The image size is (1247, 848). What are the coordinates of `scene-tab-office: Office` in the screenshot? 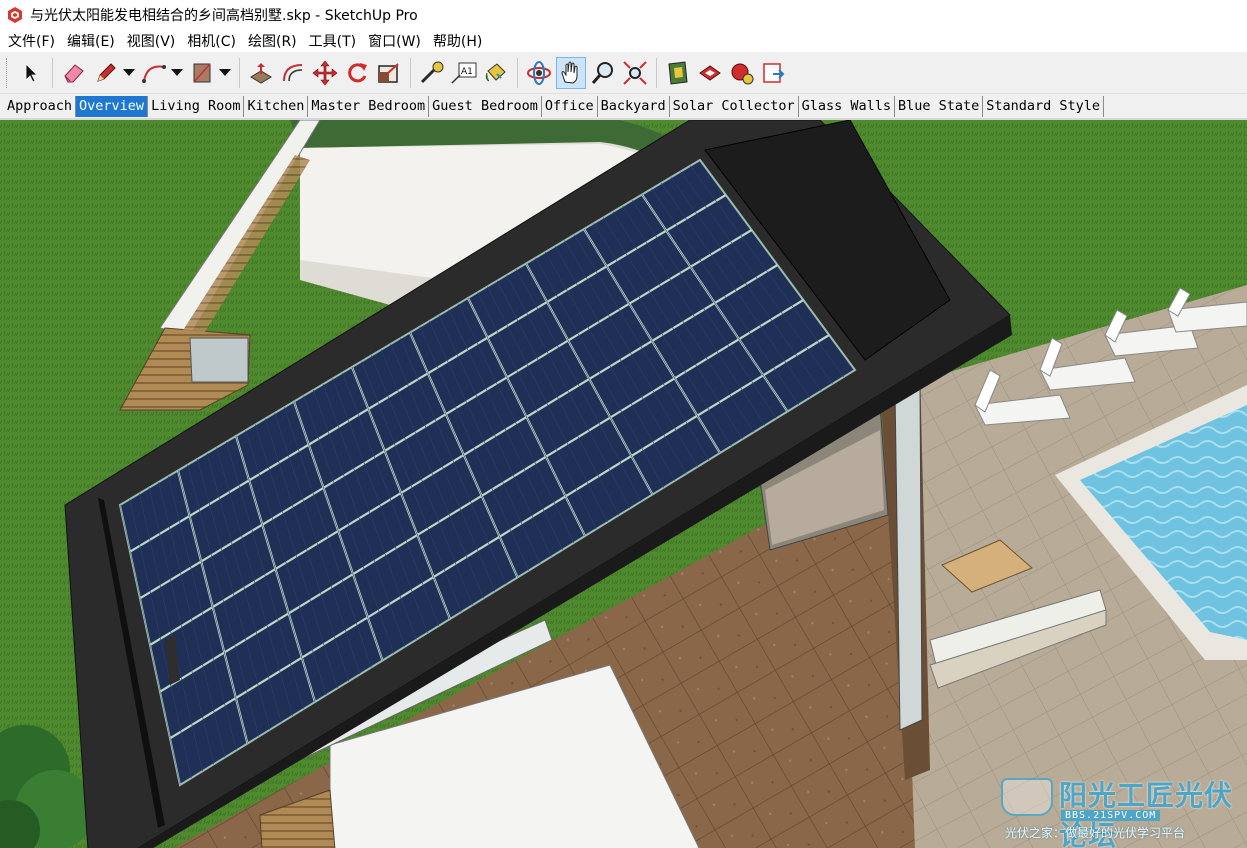 It's located at (570, 106).